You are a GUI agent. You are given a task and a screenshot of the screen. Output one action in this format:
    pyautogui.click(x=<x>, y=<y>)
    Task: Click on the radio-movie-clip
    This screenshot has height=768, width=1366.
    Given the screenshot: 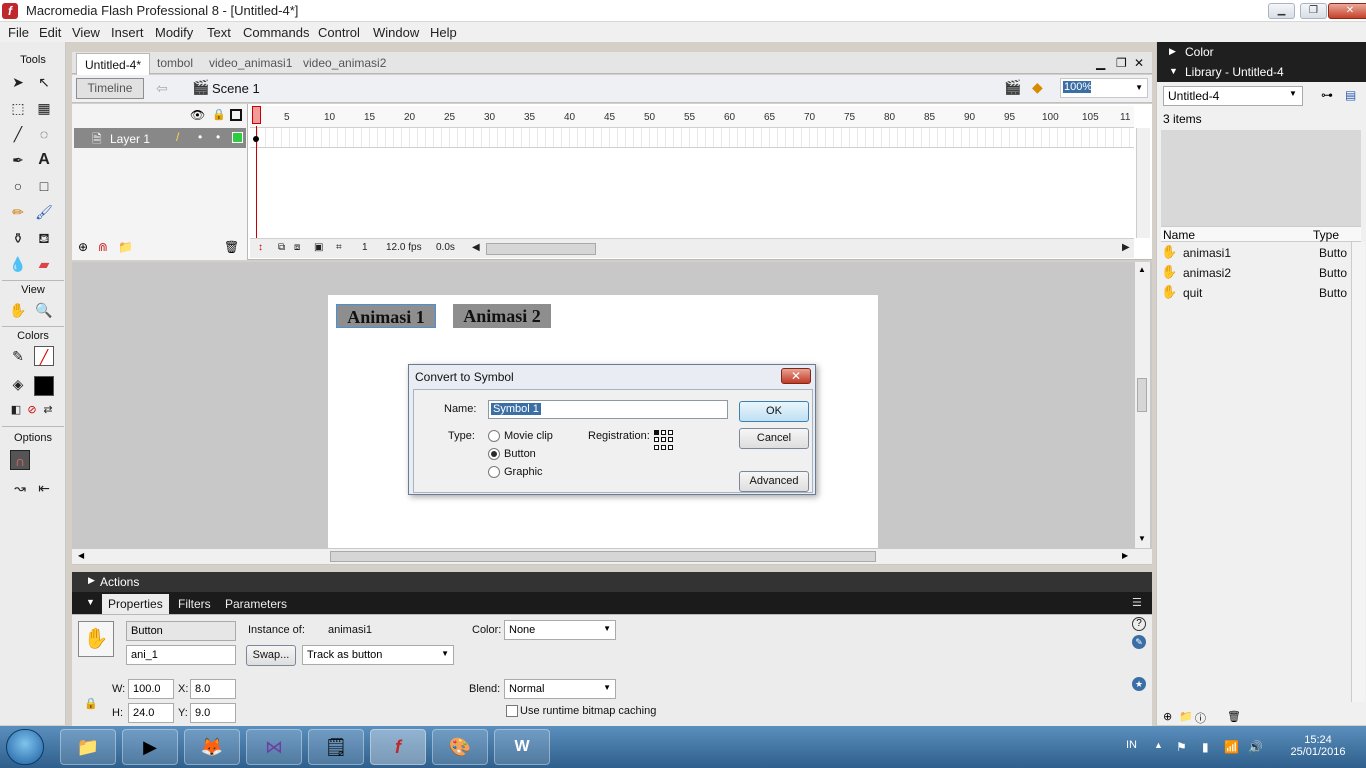 What is the action you would take?
    pyautogui.click(x=494, y=436)
    